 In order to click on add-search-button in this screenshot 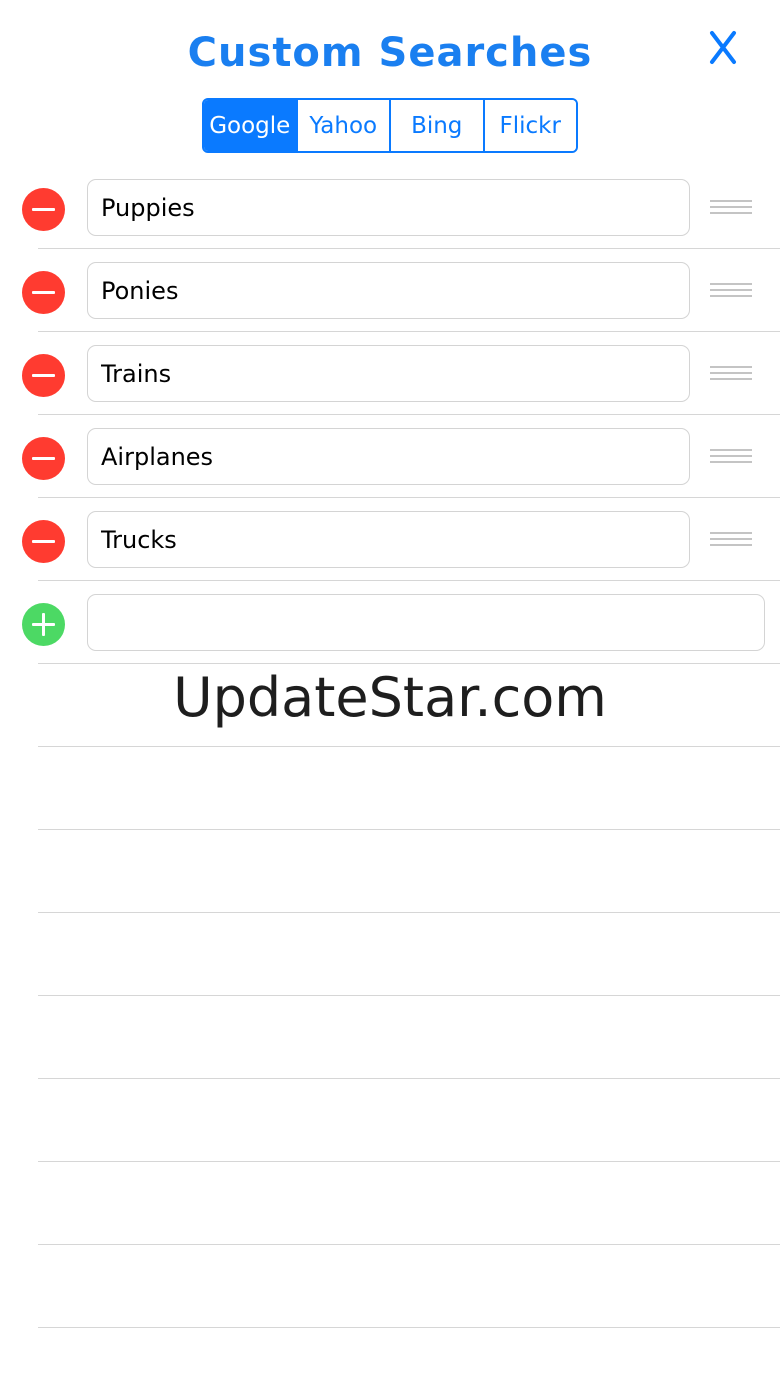, I will do `click(43, 624)`.